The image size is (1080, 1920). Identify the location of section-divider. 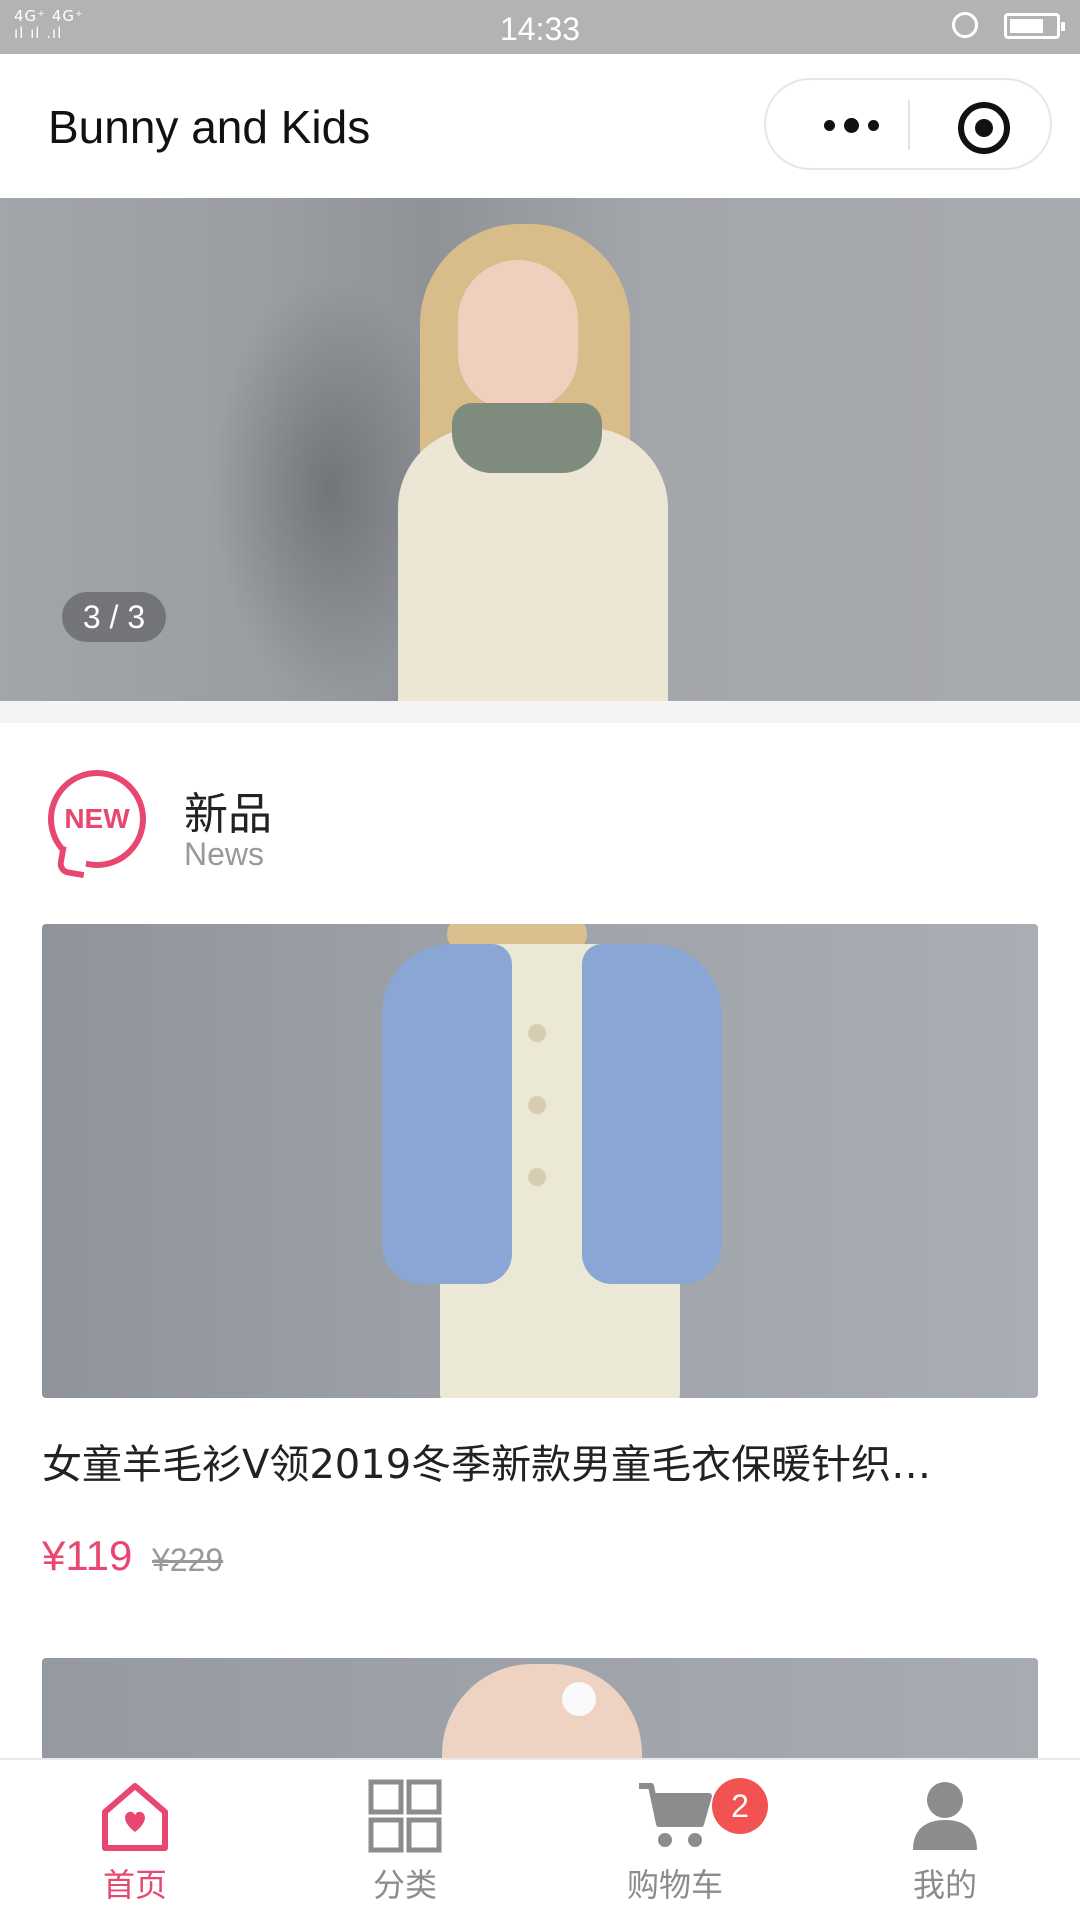
(540, 712).